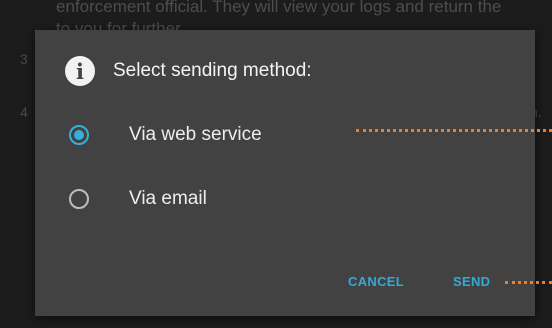 This screenshot has width=552, height=328. Describe the element at coordinates (212, 70) in the screenshot. I see `dialog-title: Select sending method:` at that location.